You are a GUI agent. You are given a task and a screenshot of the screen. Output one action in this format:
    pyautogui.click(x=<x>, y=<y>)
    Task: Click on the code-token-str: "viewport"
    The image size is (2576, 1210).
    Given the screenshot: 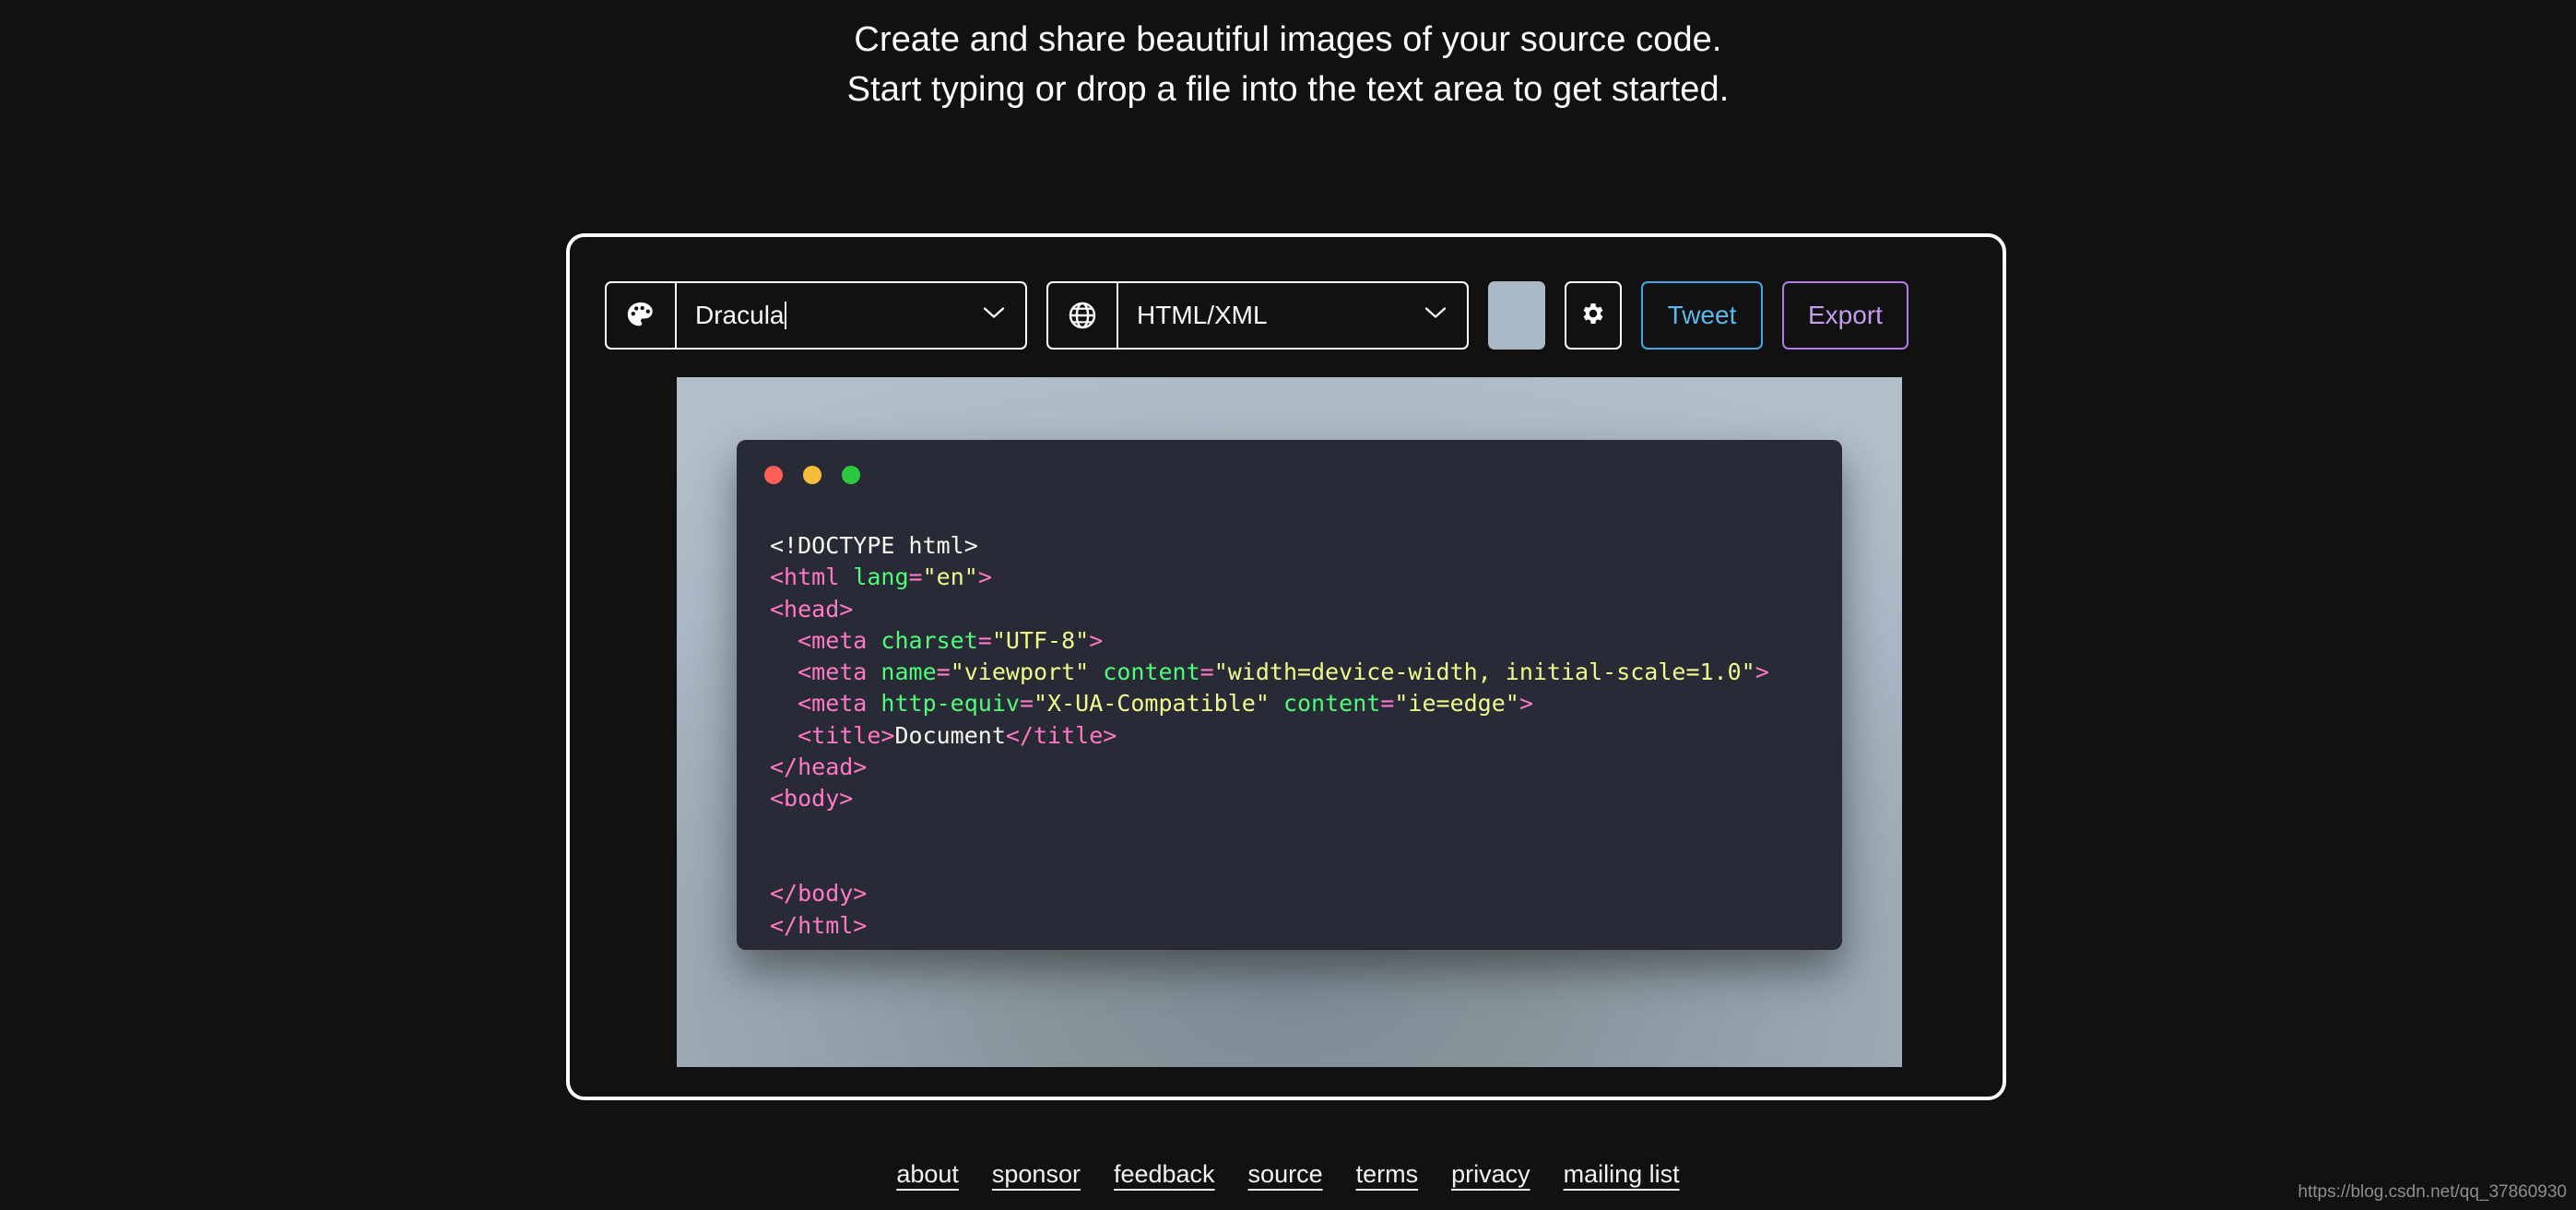 What is the action you would take?
    pyautogui.click(x=1020, y=672)
    